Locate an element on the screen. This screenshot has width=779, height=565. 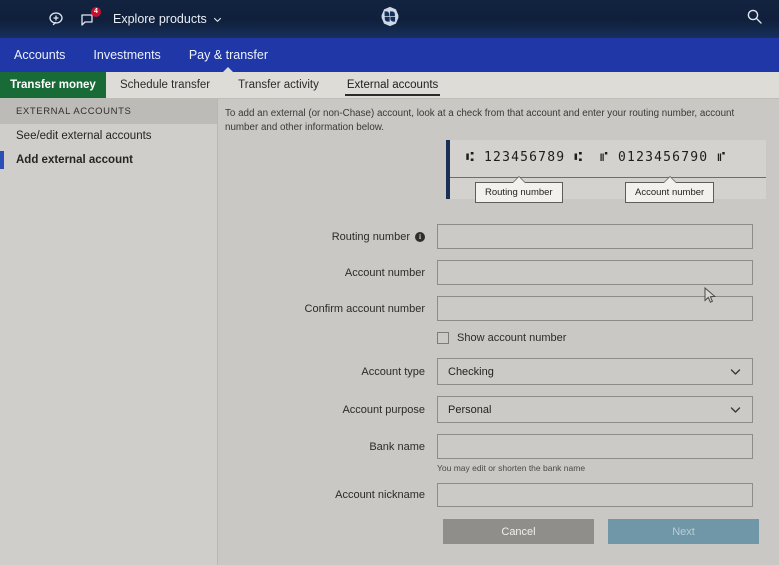
notification-badge: 4 is located at coordinates (96, 12).